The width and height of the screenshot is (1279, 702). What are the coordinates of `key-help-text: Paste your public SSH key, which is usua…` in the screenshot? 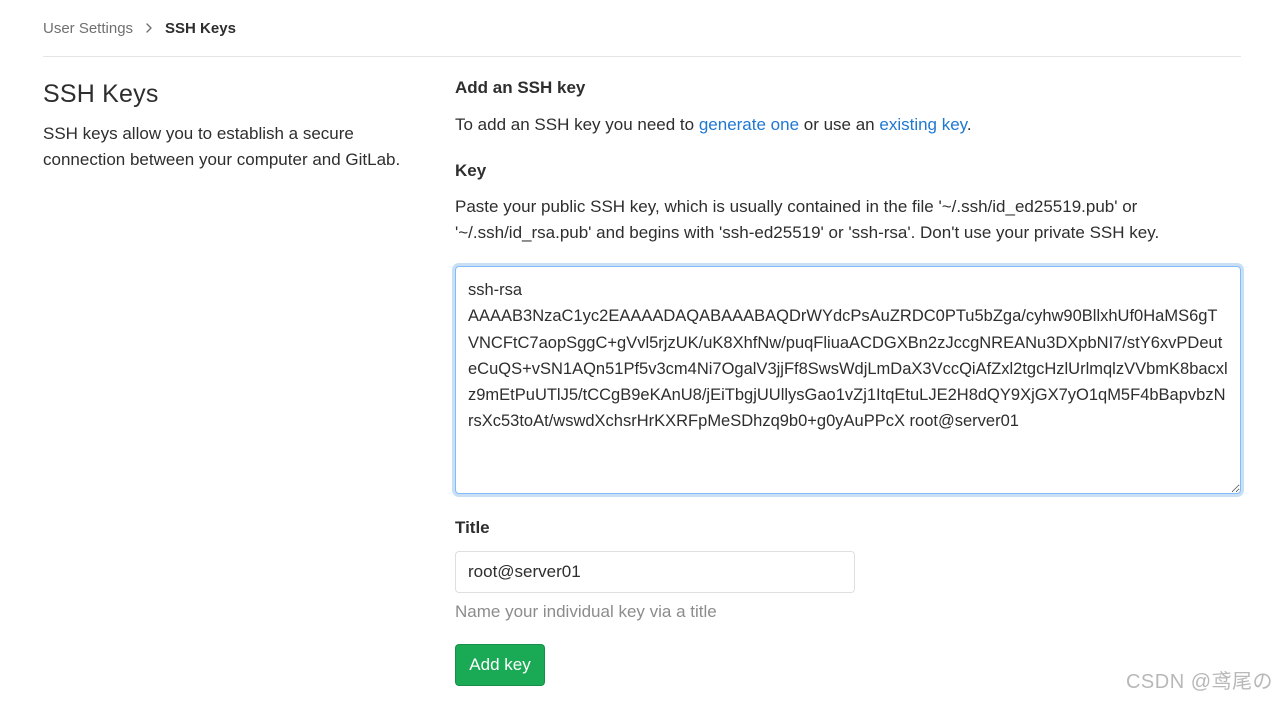 It's located at (807, 219).